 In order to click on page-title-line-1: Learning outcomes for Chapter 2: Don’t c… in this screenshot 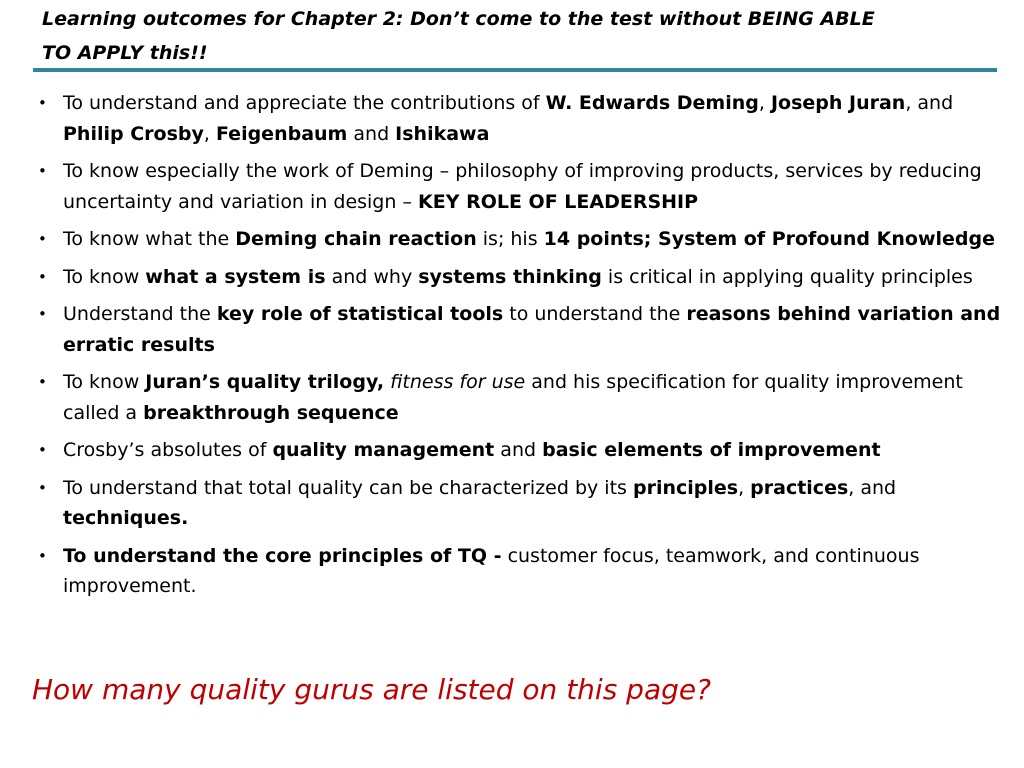, I will do `click(458, 19)`.